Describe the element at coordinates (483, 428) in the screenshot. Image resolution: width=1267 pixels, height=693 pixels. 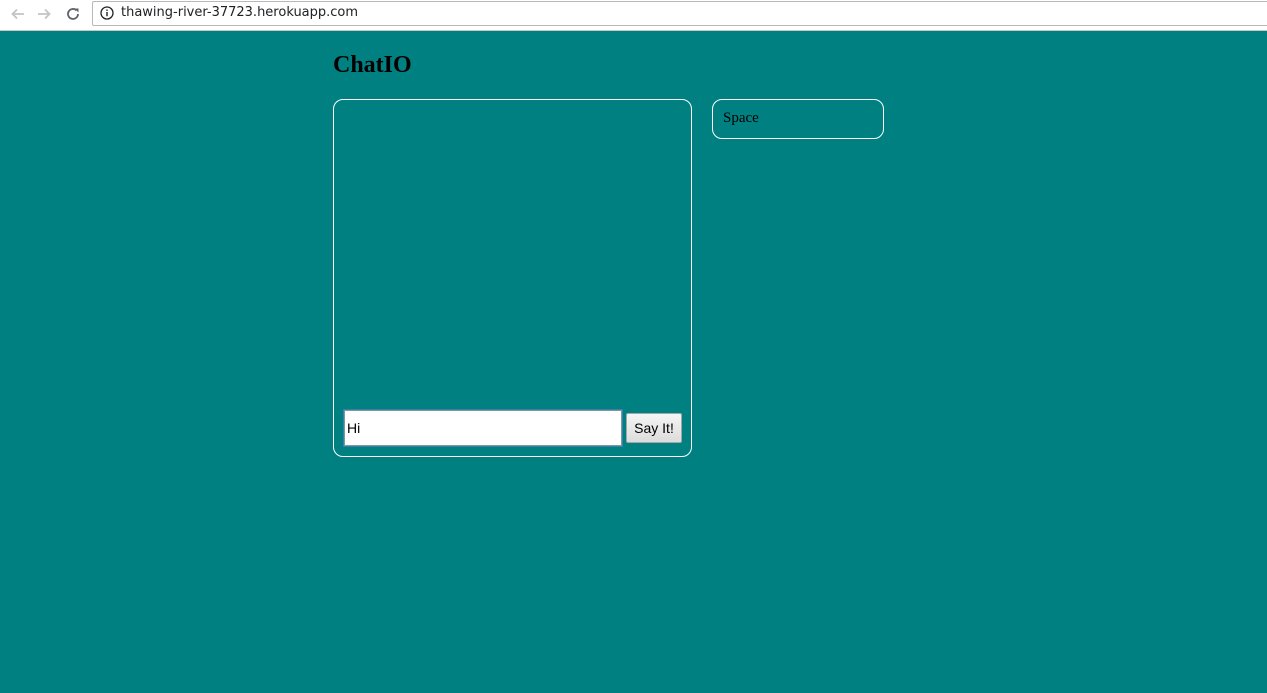
I see `message-input` at that location.